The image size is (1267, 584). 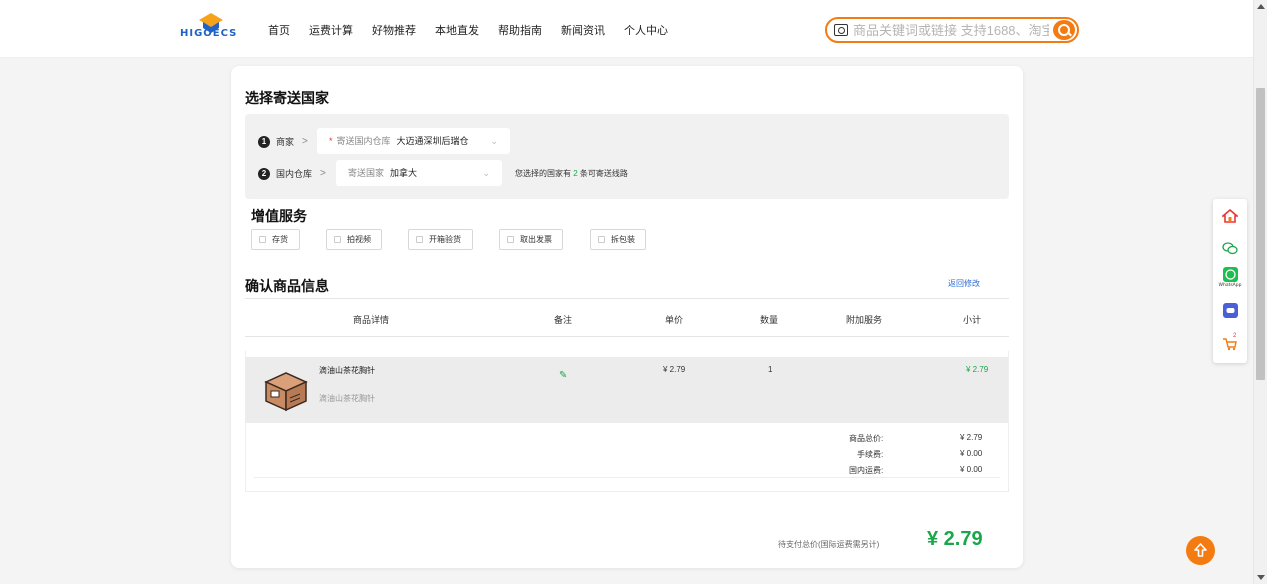 I want to click on nav-shipping-calc: 运费计算, so click(x=331, y=30).